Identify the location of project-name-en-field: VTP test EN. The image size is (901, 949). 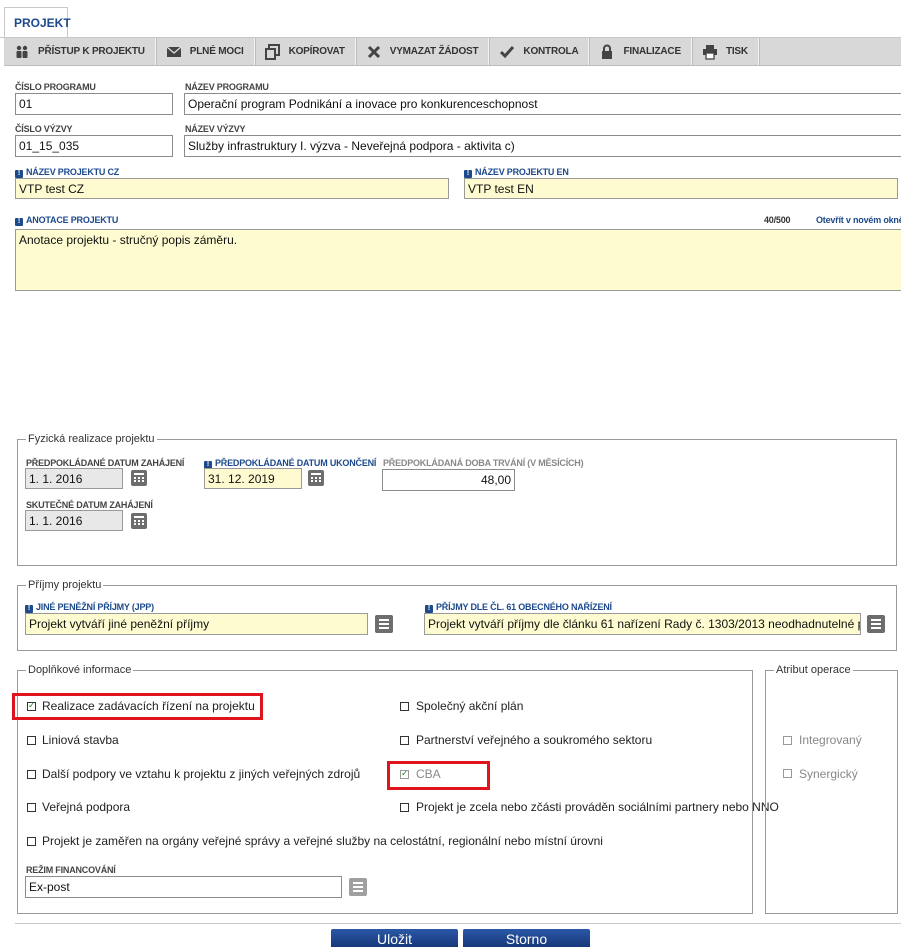
(681, 188).